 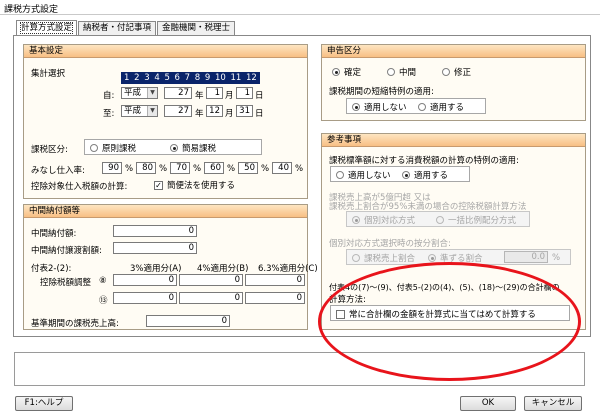 What do you see at coordinates (436, 314) in the screenshot?
I see `always-formula-checkbox: 常に合計欄の金額を計算式に当てはめて計算する` at bounding box center [436, 314].